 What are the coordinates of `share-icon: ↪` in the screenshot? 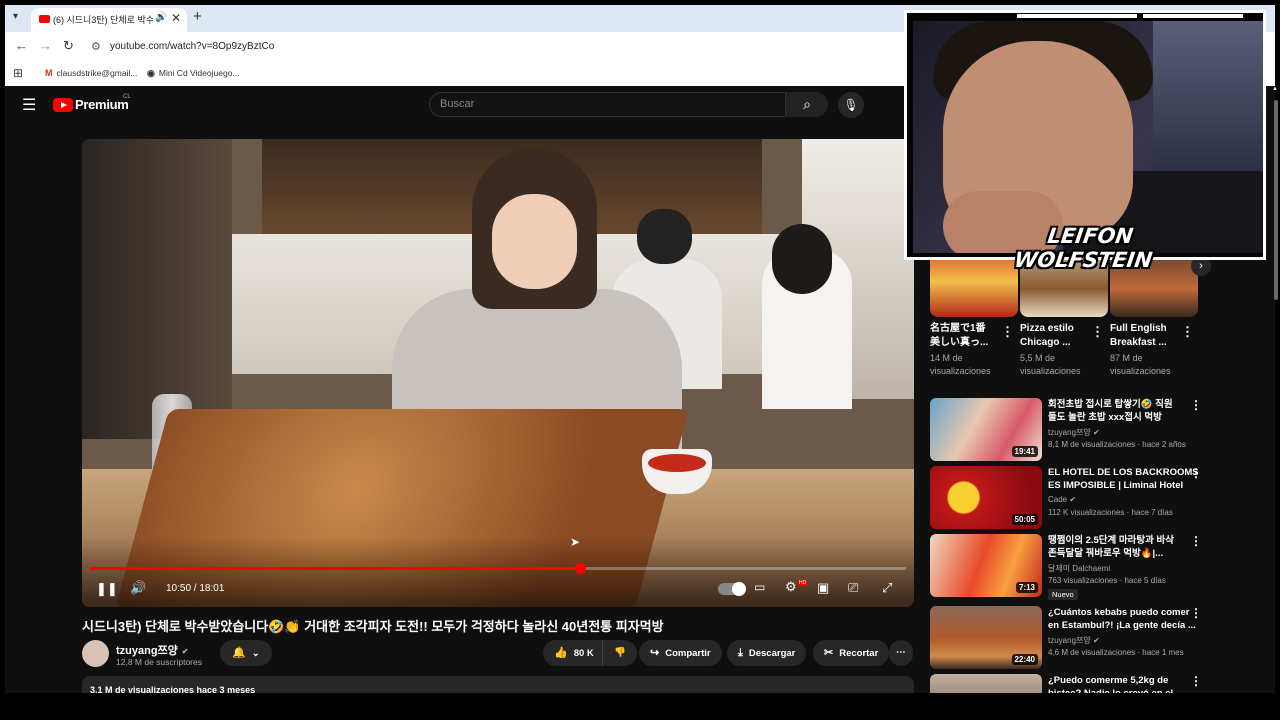 It's located at (655, 653).